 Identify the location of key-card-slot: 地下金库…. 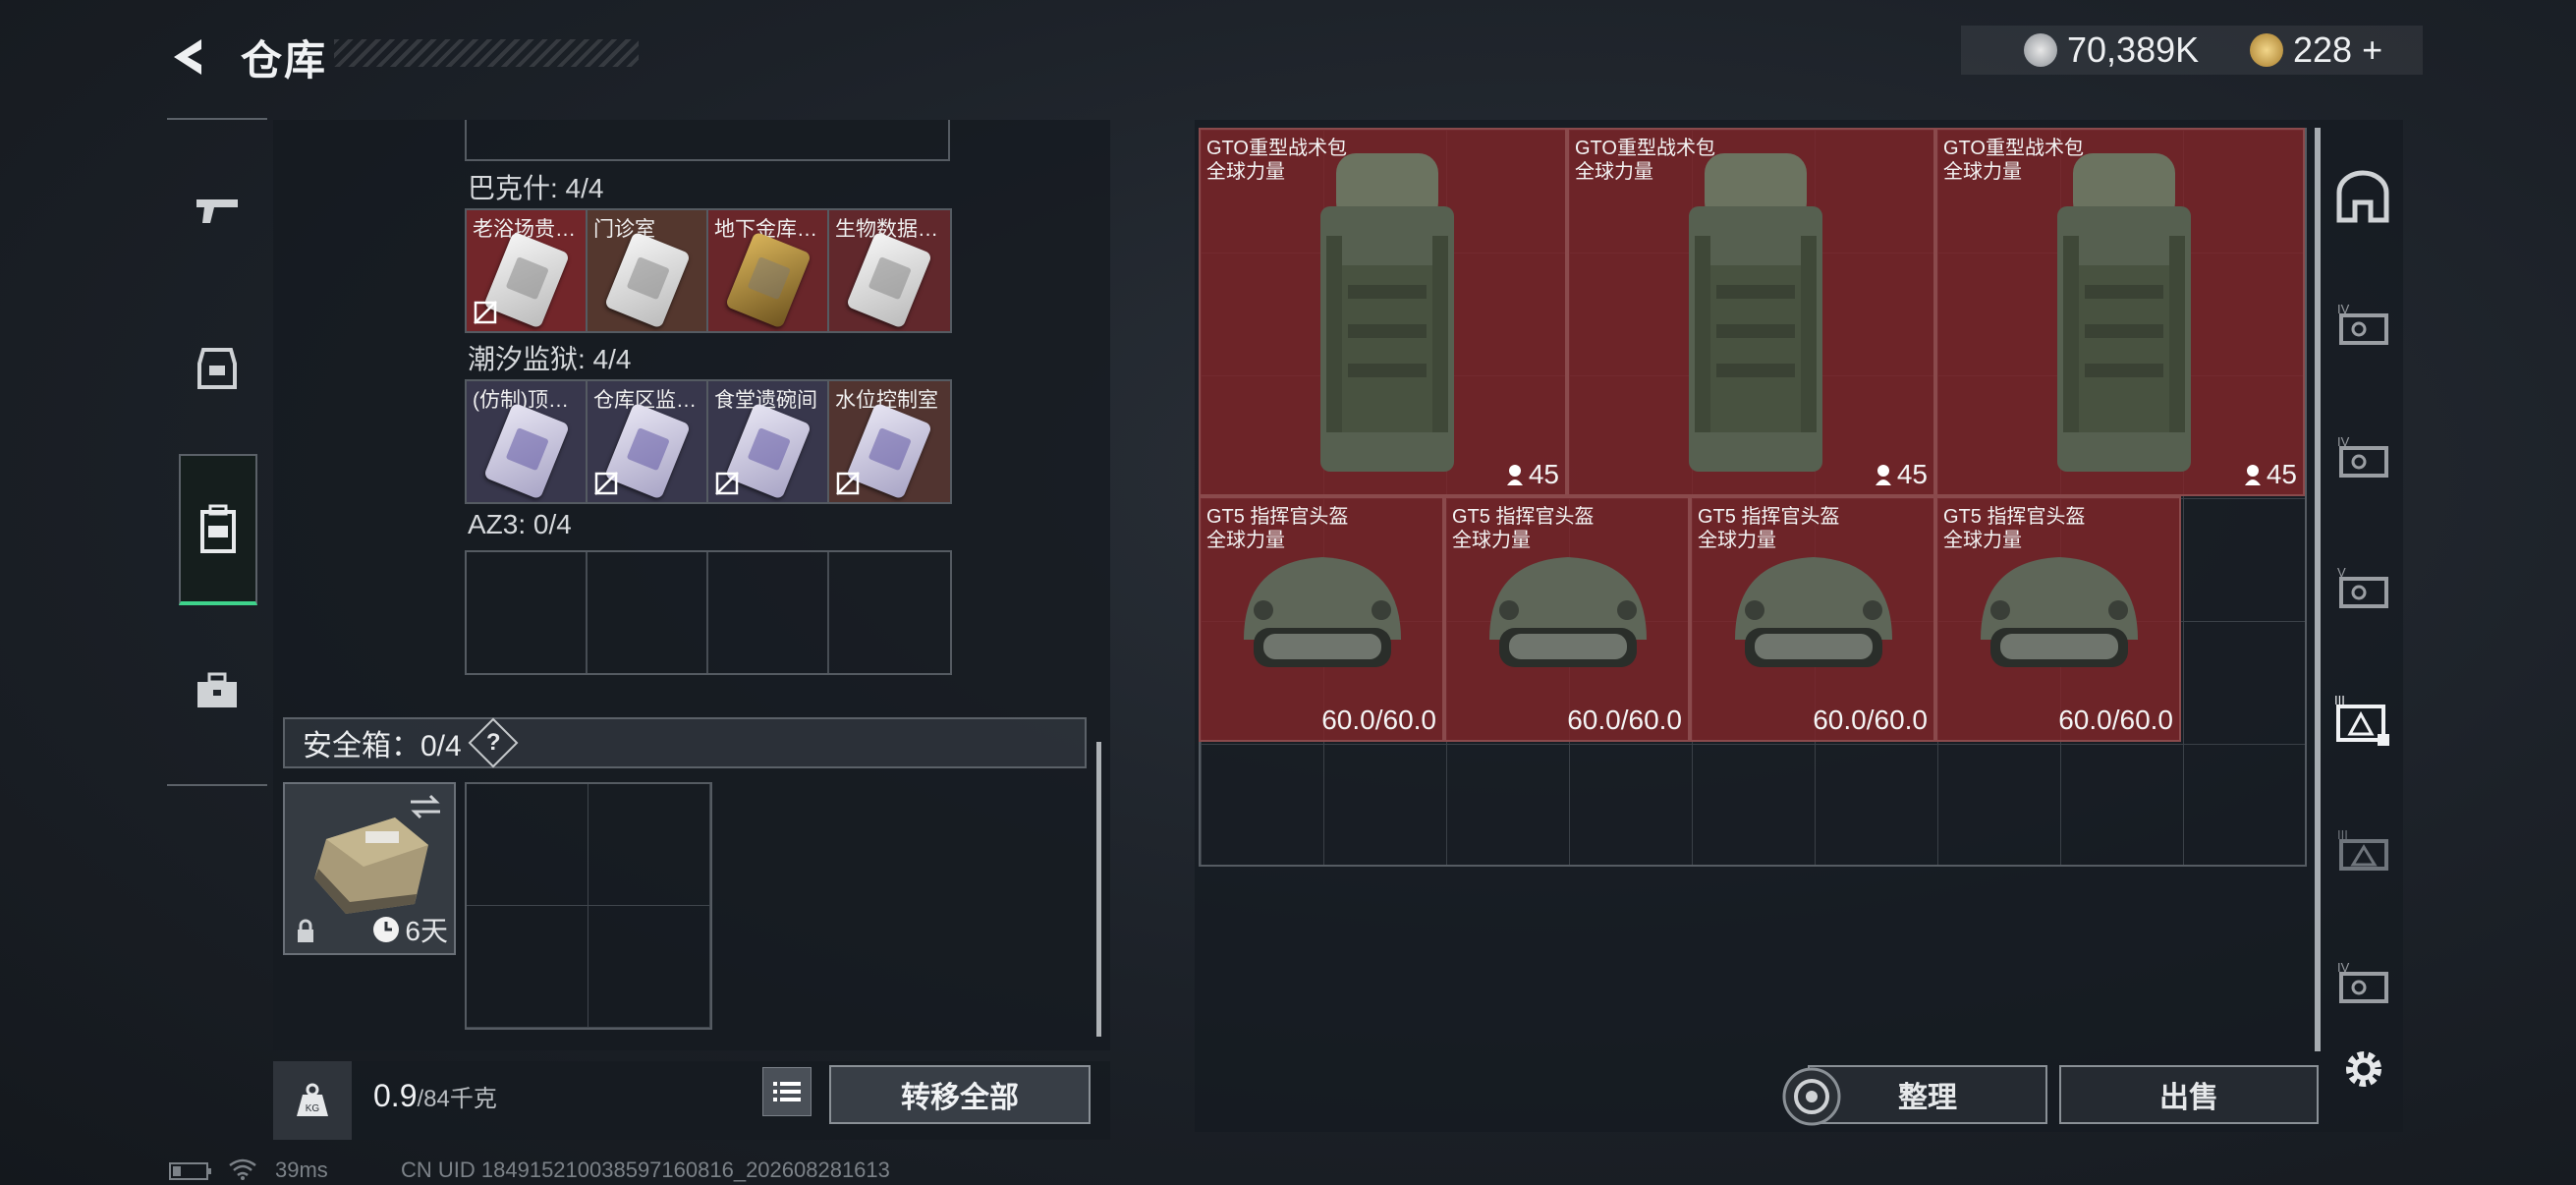
(768, 271).